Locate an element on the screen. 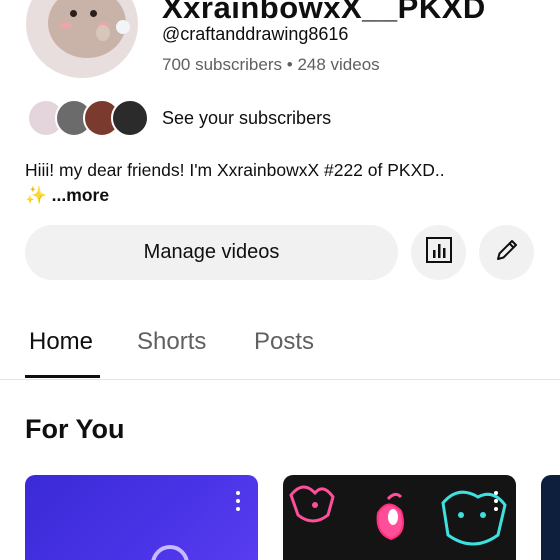 The height and width of the screenshot is (560, 560). neon-art-graphic is located at coordinates (398, 515).